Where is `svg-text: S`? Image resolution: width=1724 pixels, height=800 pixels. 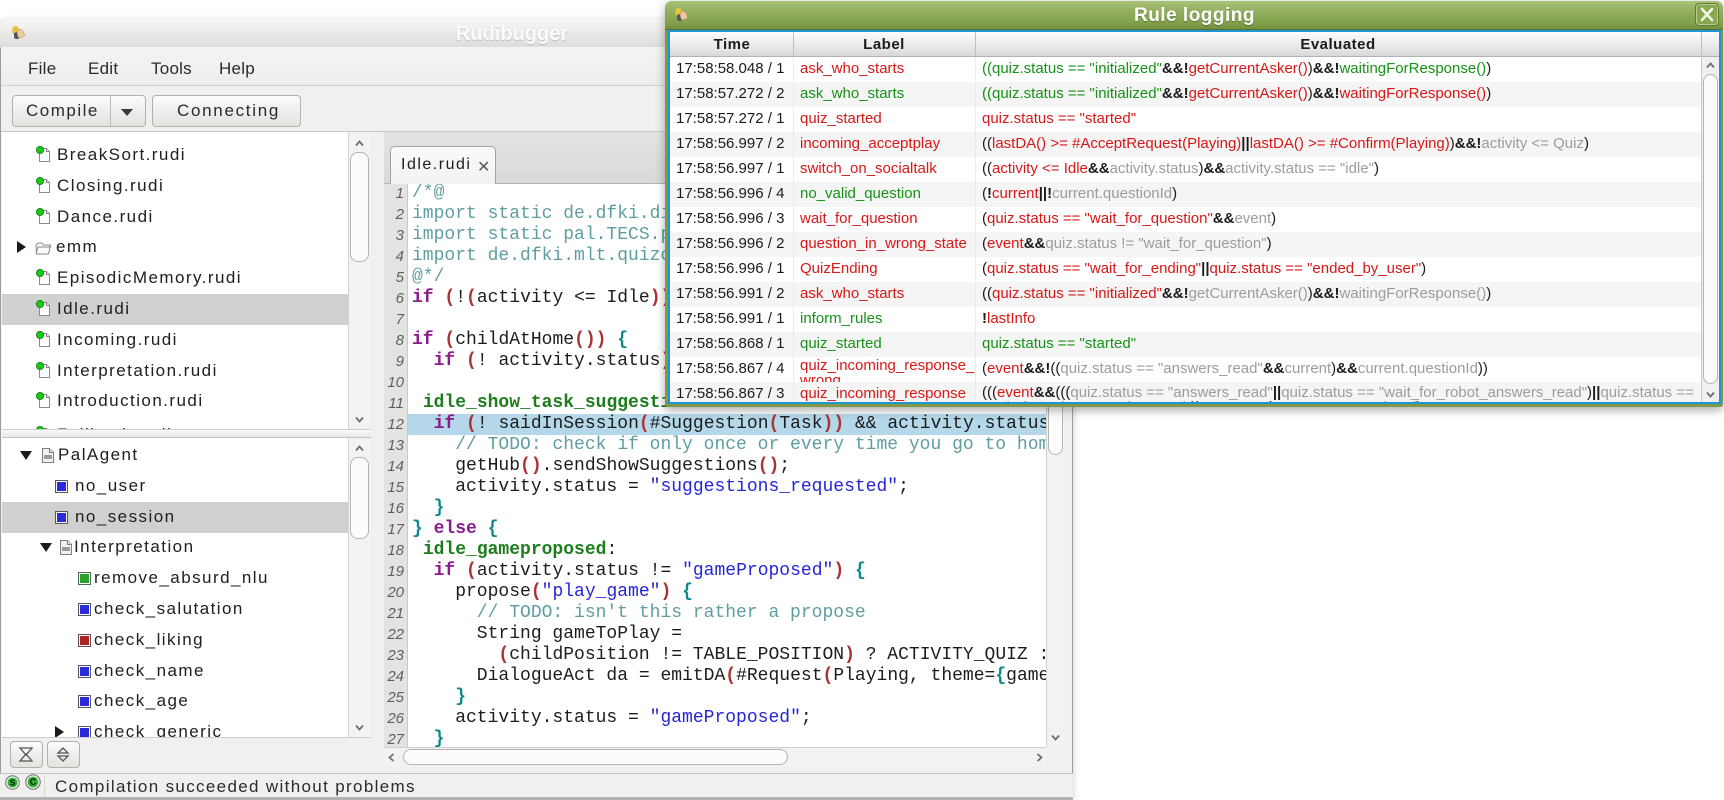 svg-text: S is located at coordinates (13, 783).